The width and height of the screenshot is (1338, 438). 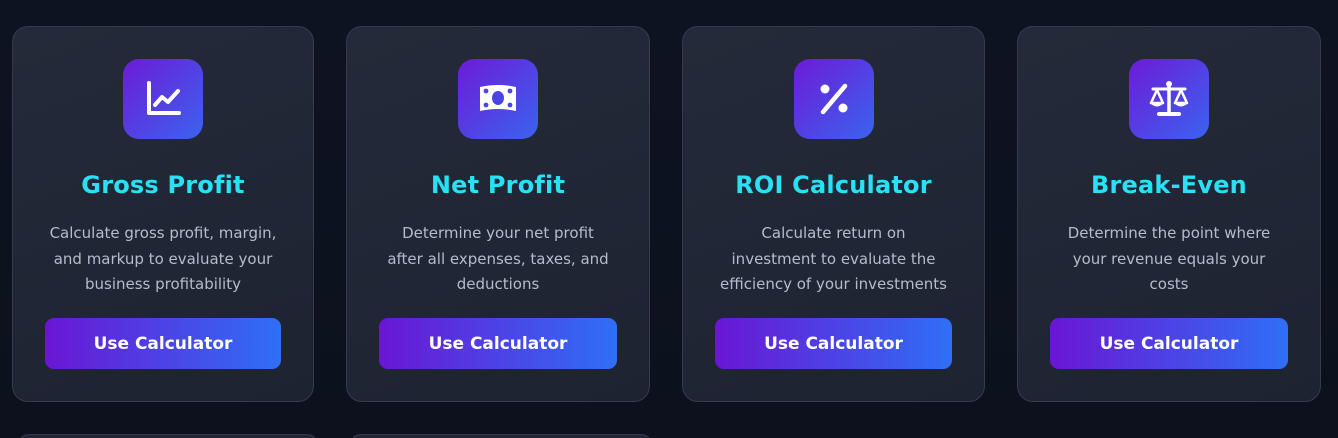 What do you see at coordinates (163, 343) in the screenshot?
I see `use-calculator-button-gross-profit: Use Calculator` at bounding box center [163, 343].